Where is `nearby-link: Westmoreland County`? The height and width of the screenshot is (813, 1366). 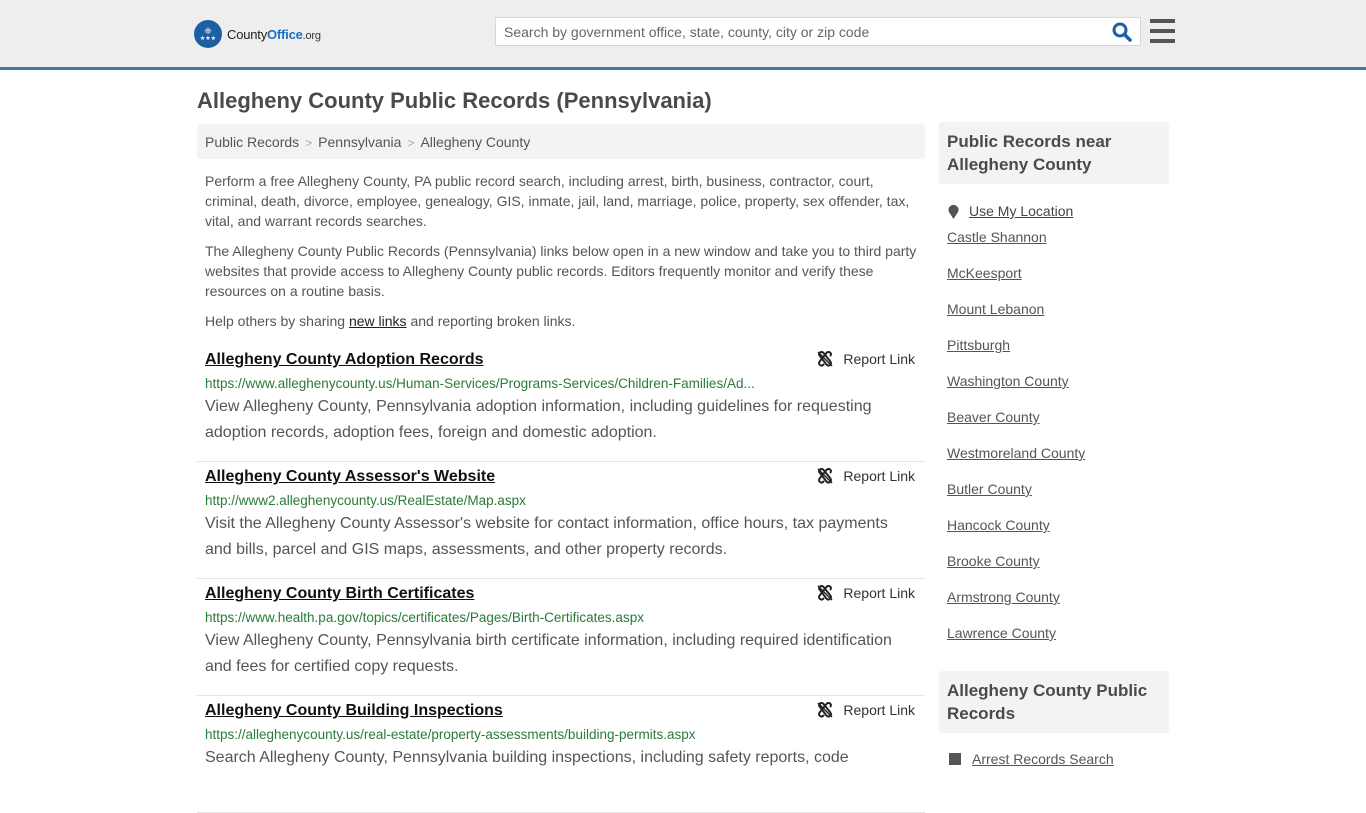
nearby-link: Westmoreland County is located at coordinates (1016, 453).